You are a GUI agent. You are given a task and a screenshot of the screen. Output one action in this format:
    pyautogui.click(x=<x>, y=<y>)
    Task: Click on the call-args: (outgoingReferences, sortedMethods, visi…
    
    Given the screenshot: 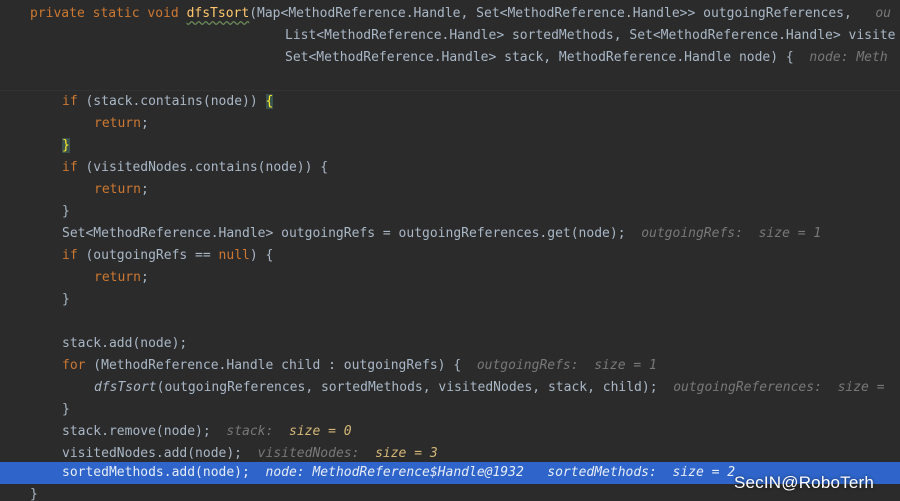 What is the action you would take?
    pyautogui.click(x=407, y=387)
    